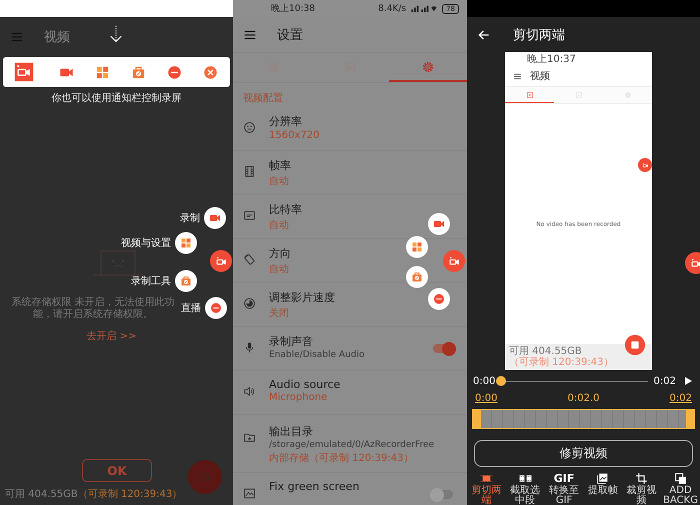 The image size is (700, 505). Describe the element at coordinates (291, 431) in the screenshot. I see `setting-title: 输出目录` at that location.